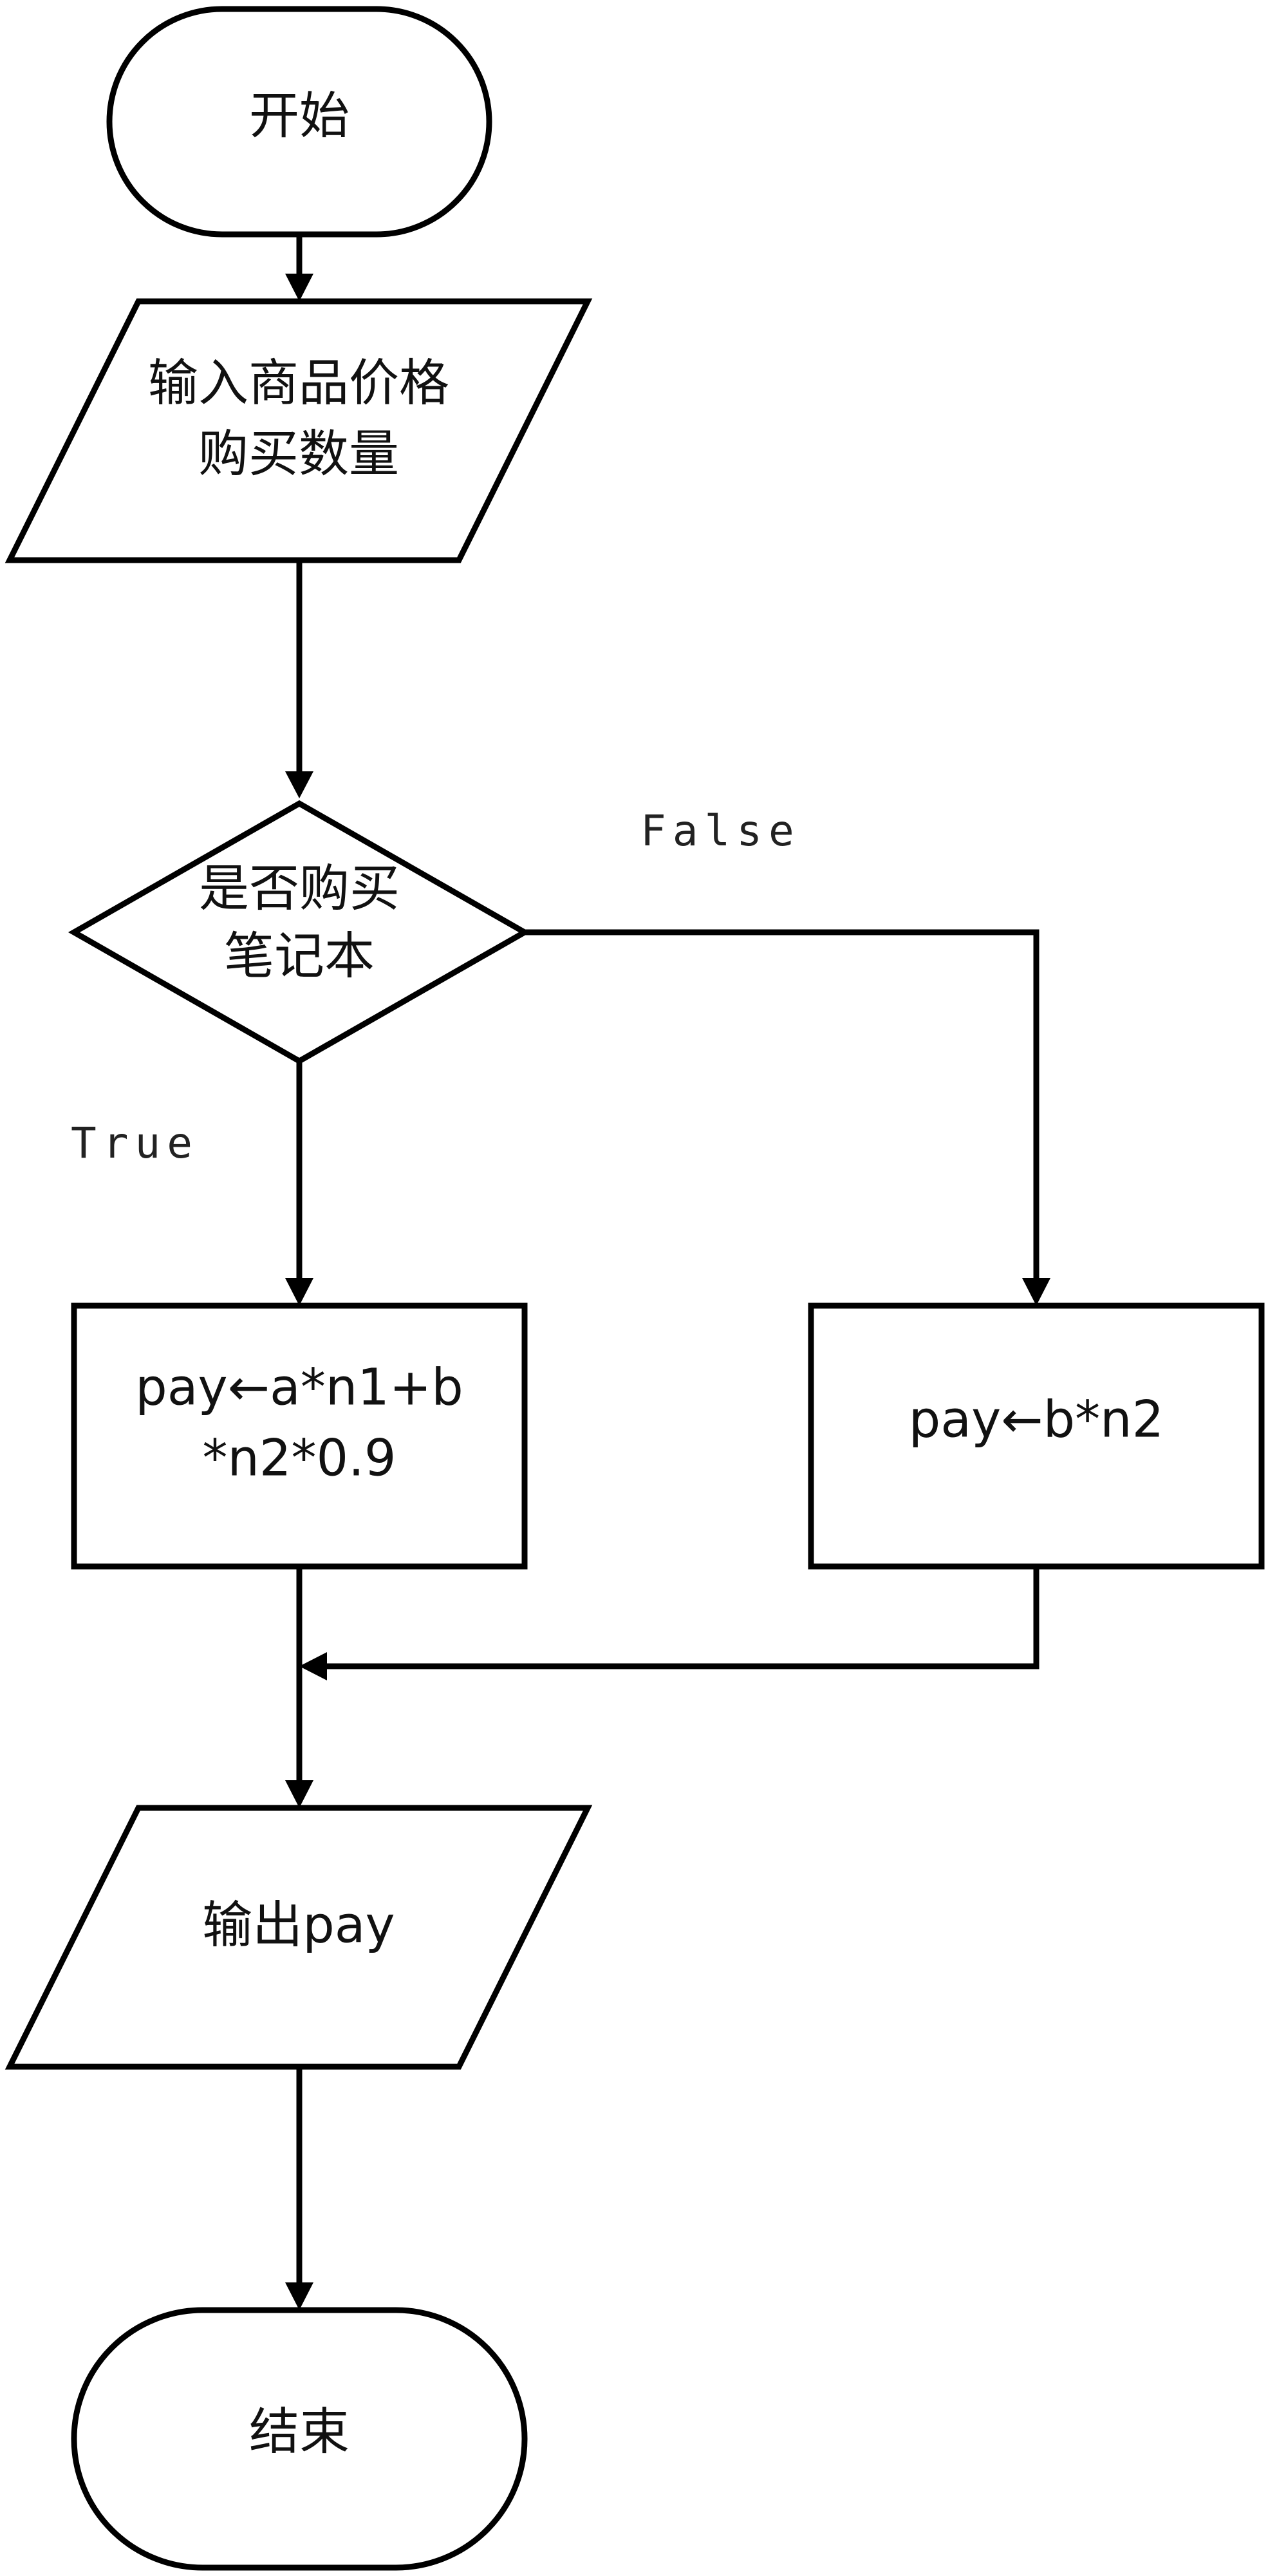 This screenshot has width=1268, height=2576. I want to click on process-true-line2: *n2*0.9, so click(299, 1458).